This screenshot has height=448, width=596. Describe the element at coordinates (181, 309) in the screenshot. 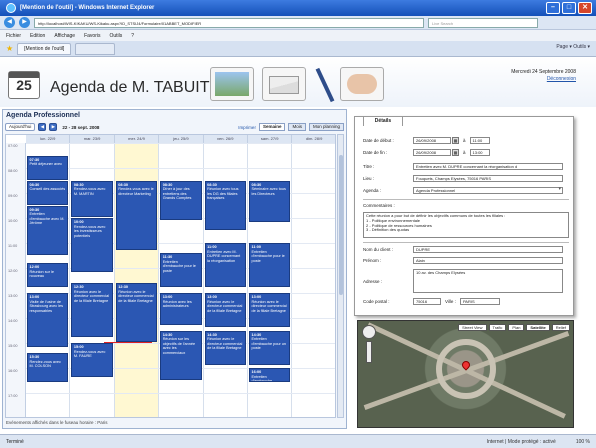

I see `calendar-event: 13:00 Réunion avec les administrateurs` at that location.